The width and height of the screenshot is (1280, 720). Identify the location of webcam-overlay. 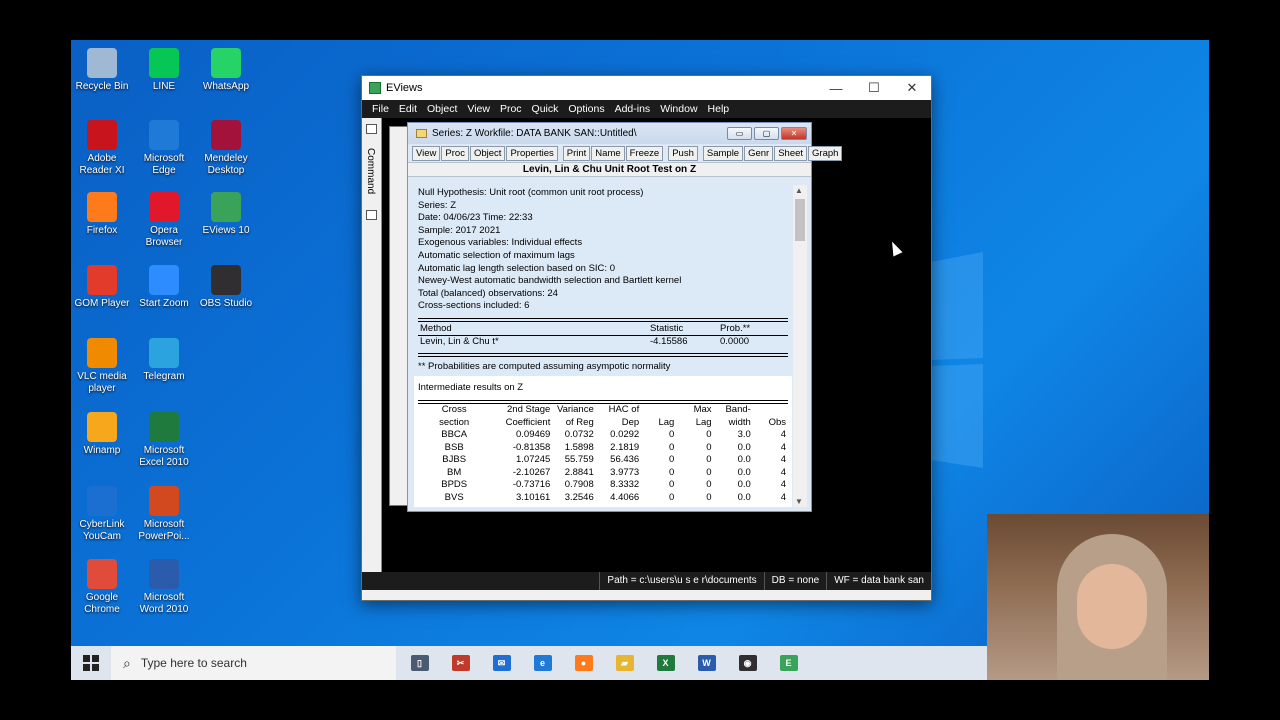
(1098, 597).